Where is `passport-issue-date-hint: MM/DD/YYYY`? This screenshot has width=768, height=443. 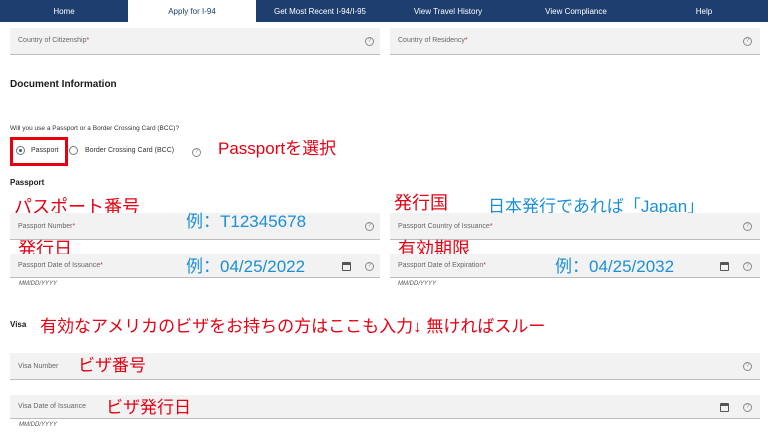 passport-issue-date-hint: MM/DD/YYYY is located at coordinates (38, 284).